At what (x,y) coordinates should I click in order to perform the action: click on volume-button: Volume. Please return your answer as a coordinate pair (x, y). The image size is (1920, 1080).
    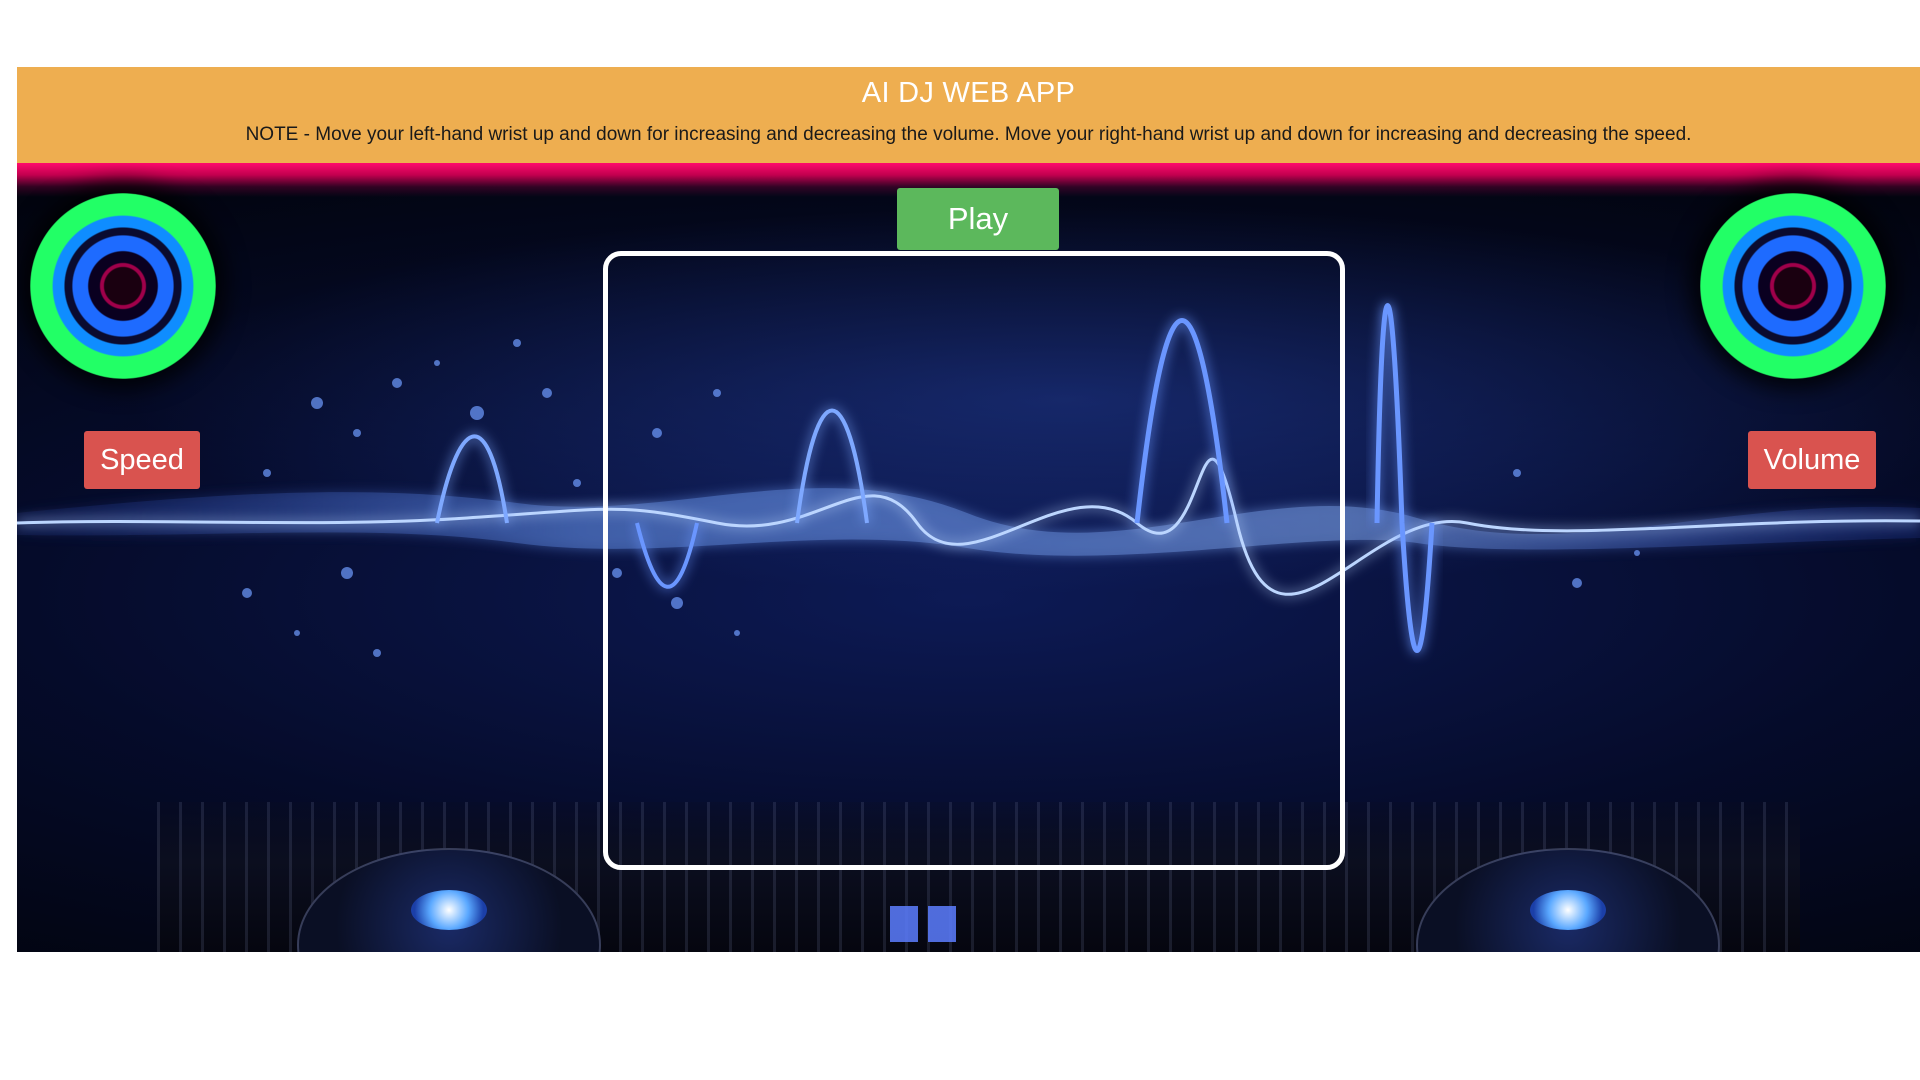
    Looking at the image, I should click on (1812, 460).